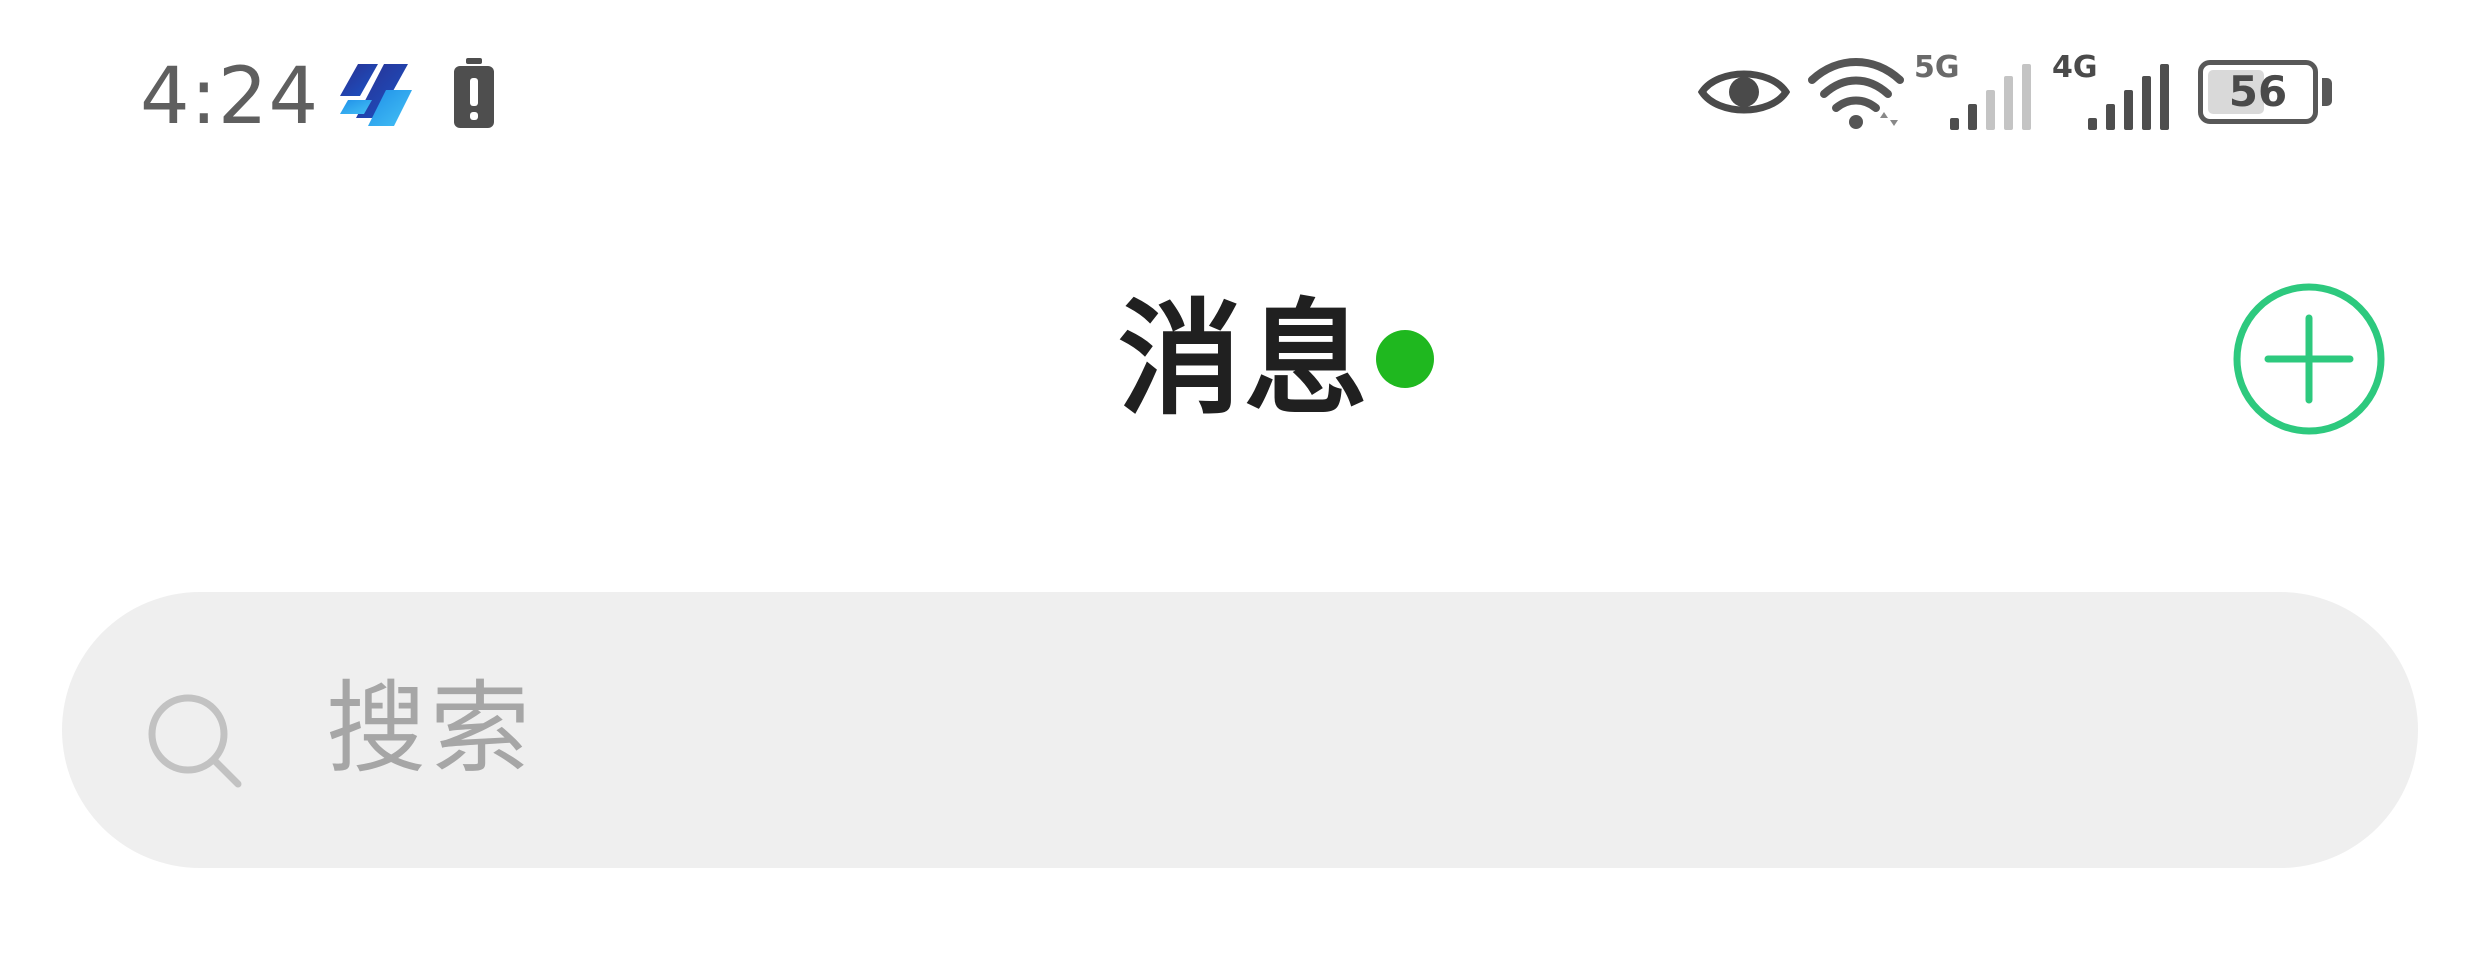  I want to click on add-button, so click(2309, 359).